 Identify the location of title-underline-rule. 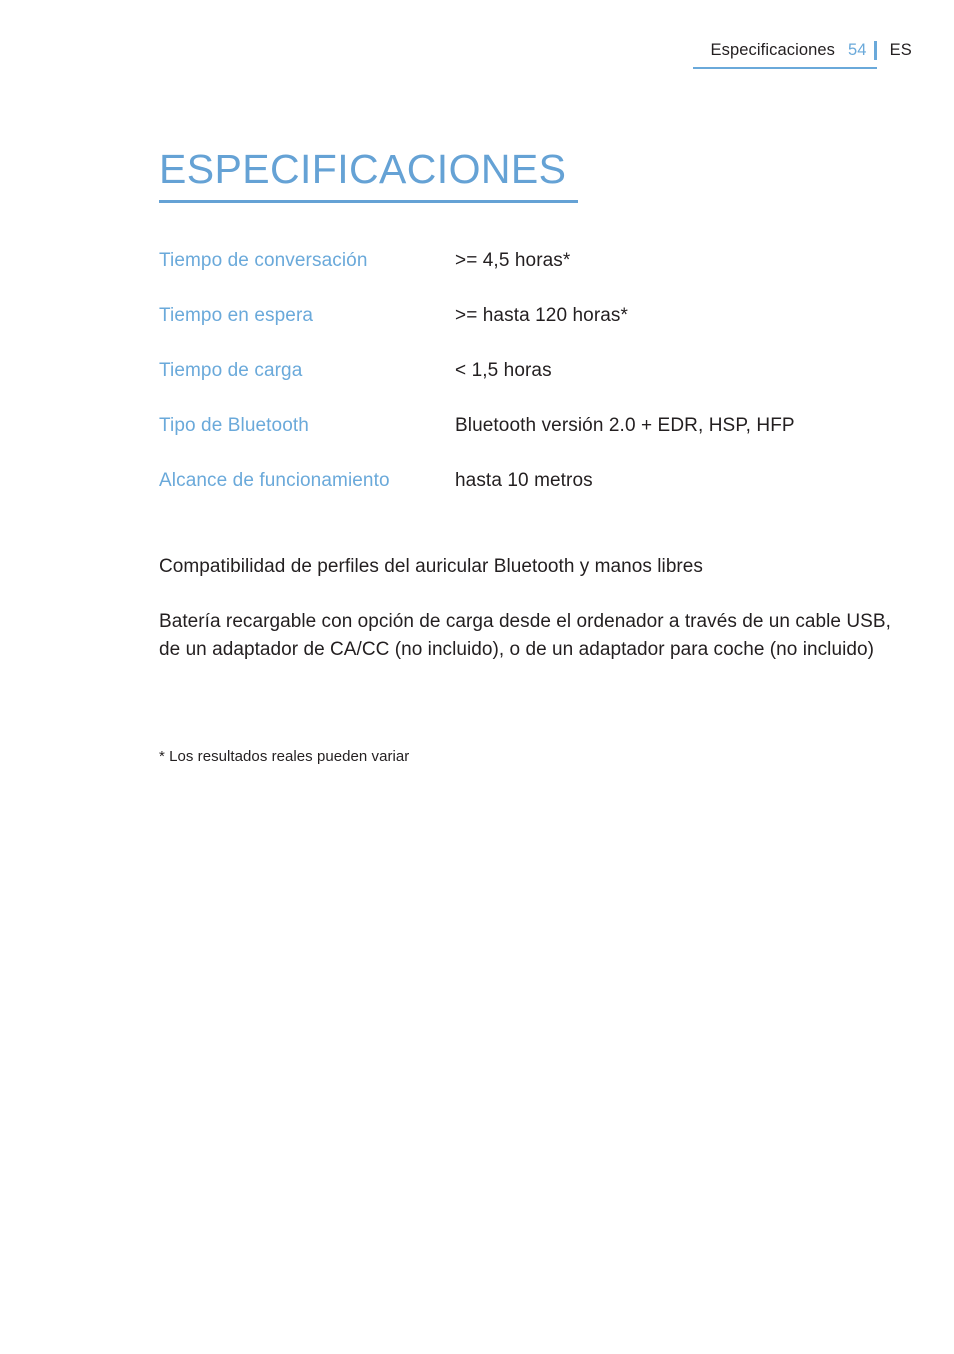
(368, 202).